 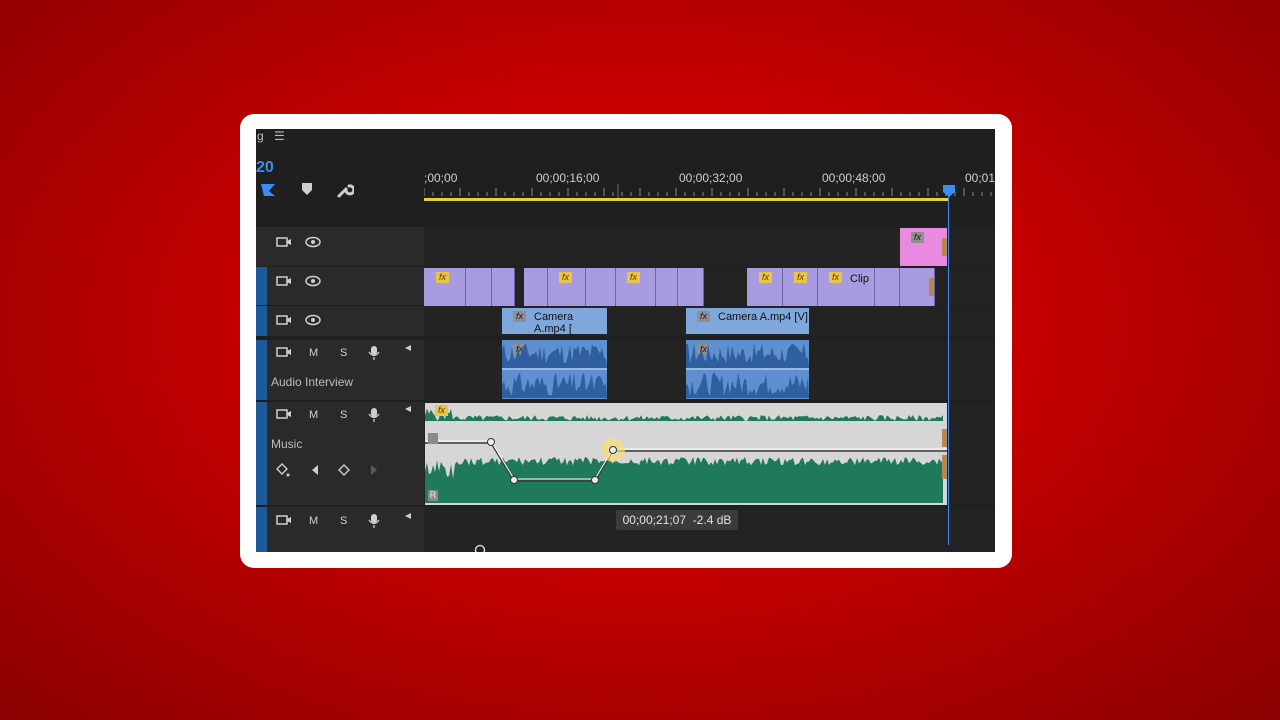 What do you see at coordinates (261, 453) in the screenshot?
I see `track-target-a2` at bounding box center [261, 453].